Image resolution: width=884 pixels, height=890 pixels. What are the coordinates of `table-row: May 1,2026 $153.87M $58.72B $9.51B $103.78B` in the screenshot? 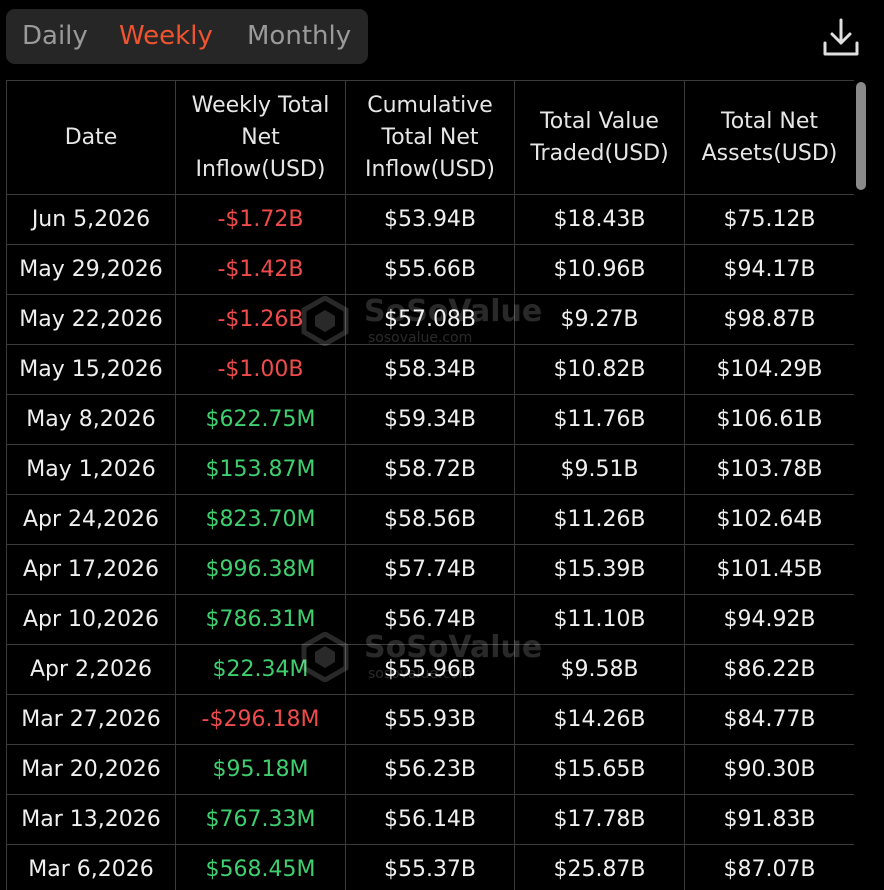 It's located at (430, 469).